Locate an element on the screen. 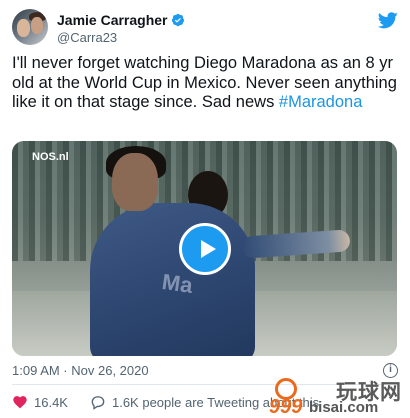  like-button: 16.4K is located at coordinates (40, 402).